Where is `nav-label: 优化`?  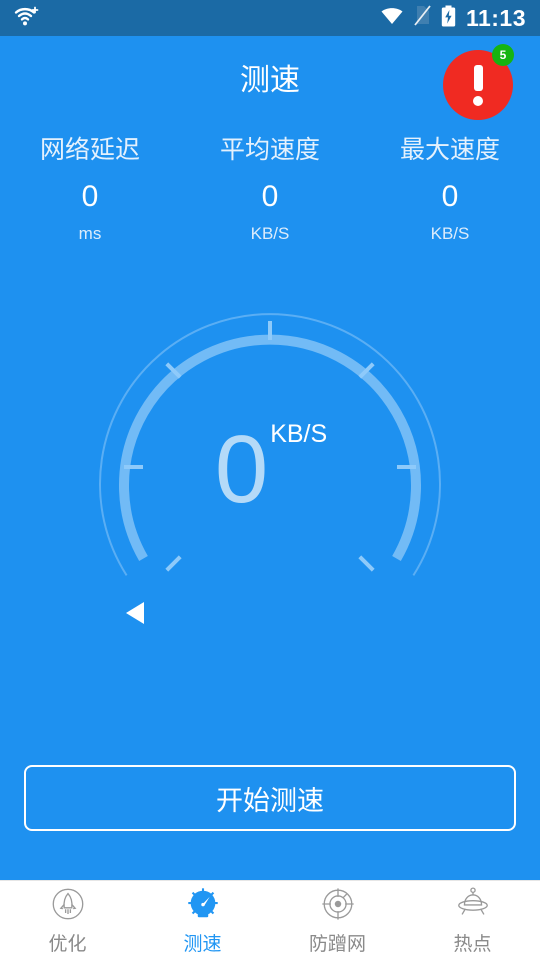
nav-label: 优化 is located at coordinates (67, 944).